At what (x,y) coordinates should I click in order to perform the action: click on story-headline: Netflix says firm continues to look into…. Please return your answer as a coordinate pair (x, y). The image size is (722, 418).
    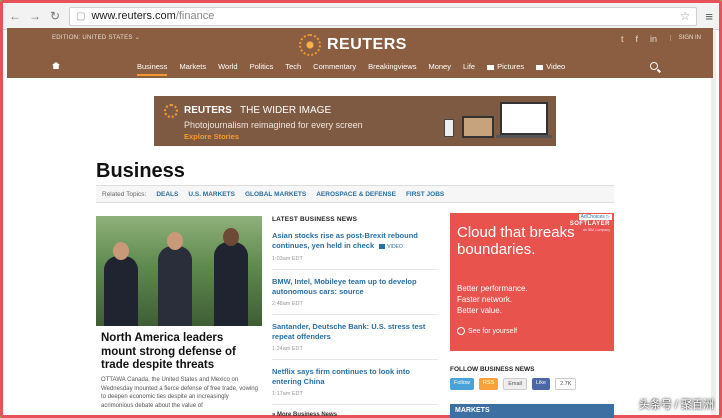
    Looking at the image, I should click on (355, 377).